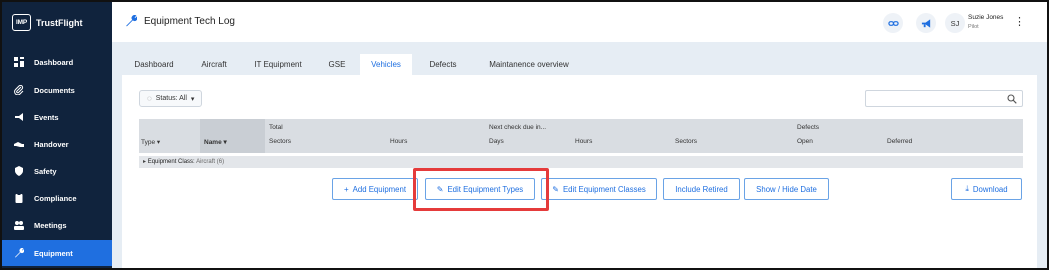 Image resolution: width=1049 pixels, height=270 pixels. I want to click on sidebar-item-label: Events, so click(46, 117).